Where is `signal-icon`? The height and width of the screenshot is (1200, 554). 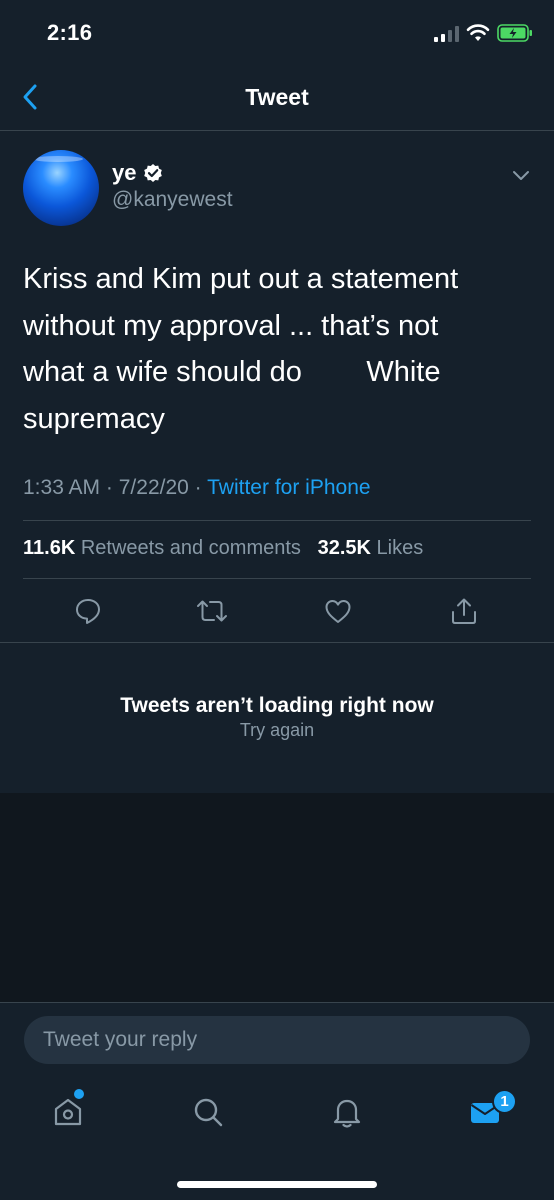
signal-icon is located at coordinates (446, 34).